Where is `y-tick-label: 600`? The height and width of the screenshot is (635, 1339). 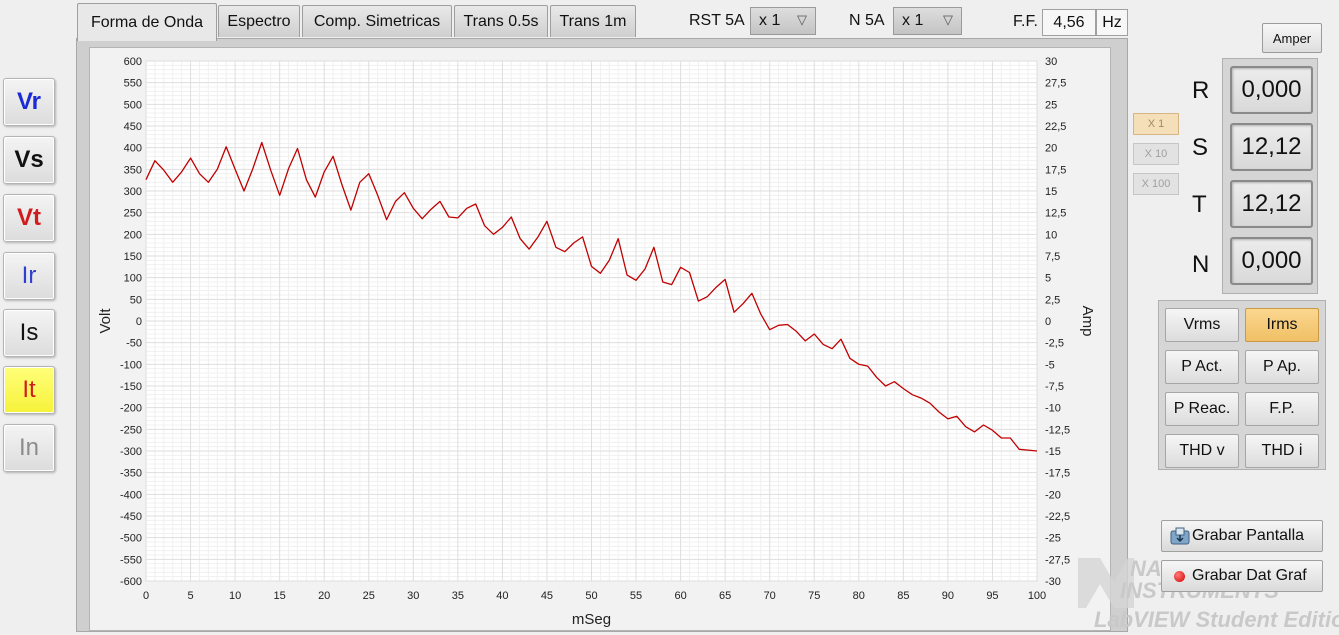
y-tick-label: 600 is located at coordinates (133, 62).